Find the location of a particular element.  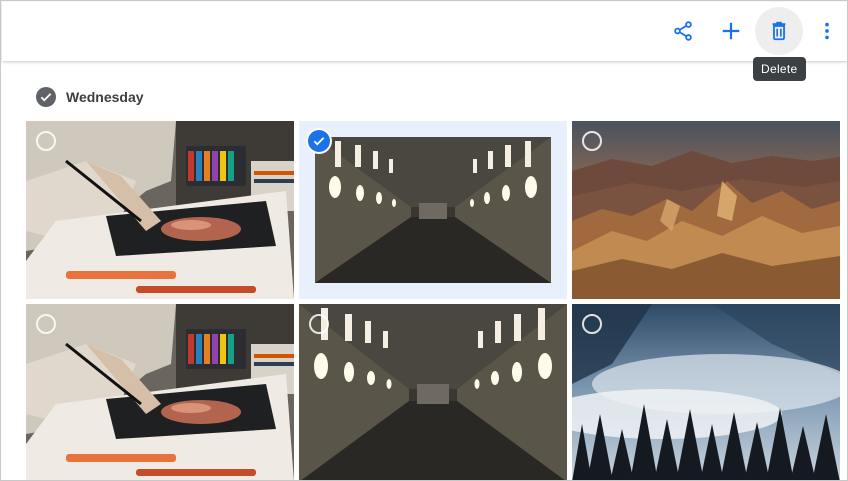

more-options-button is located at coordinates (825, 31).